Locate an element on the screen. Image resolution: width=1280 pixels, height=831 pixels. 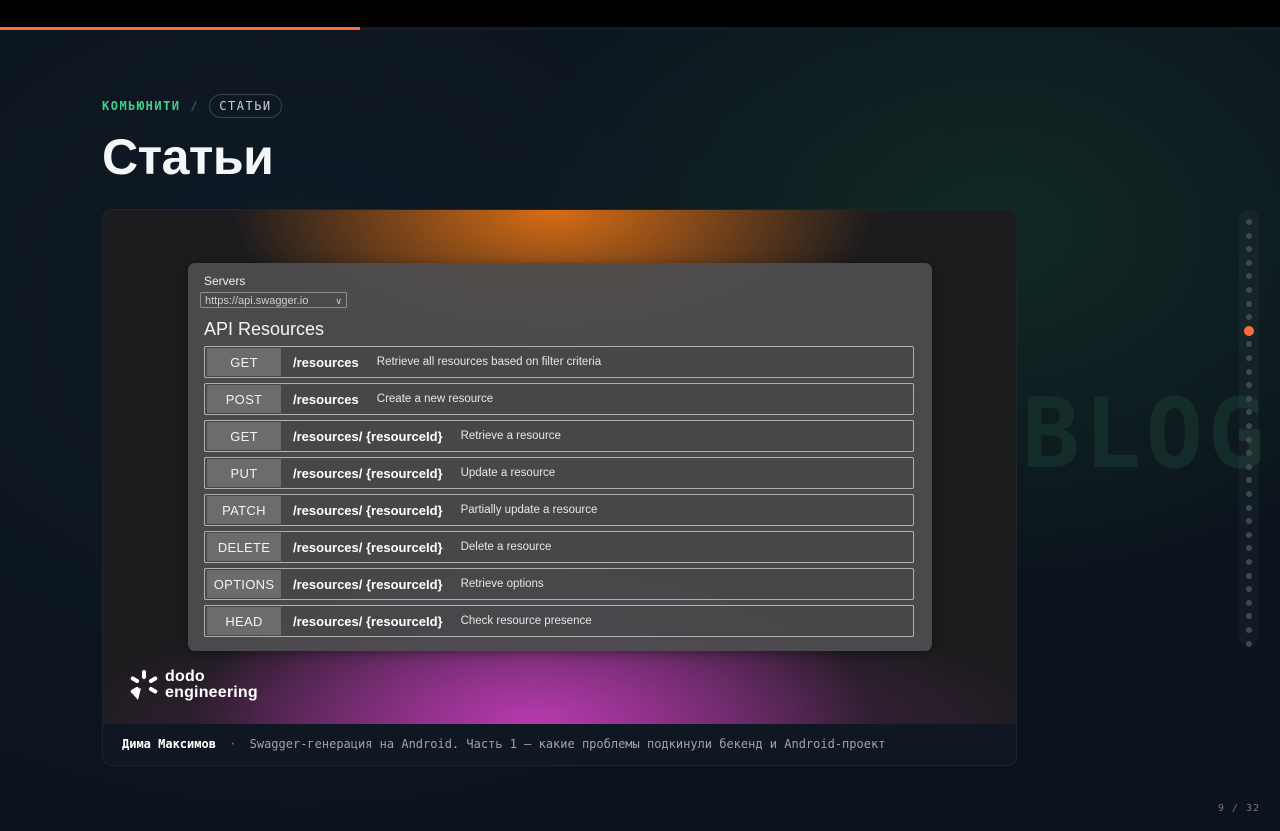
dodo-engineering-logo: dodo engineering is located at coordinates (192, 685).